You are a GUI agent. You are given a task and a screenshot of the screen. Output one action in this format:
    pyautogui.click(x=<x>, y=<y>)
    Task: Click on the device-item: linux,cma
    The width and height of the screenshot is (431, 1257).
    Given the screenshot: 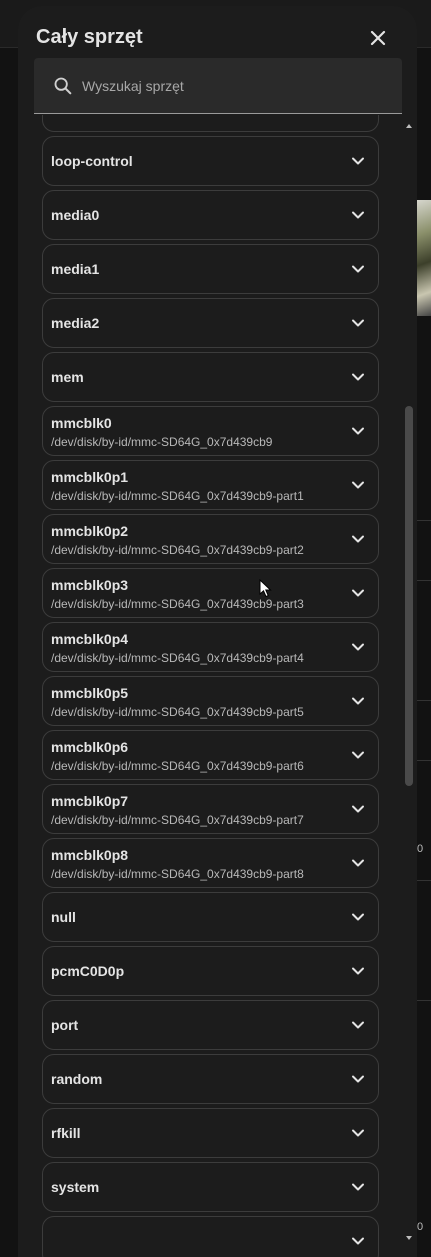 What is the action you would take?
    pyautogui.click(x=210, y=123)
    